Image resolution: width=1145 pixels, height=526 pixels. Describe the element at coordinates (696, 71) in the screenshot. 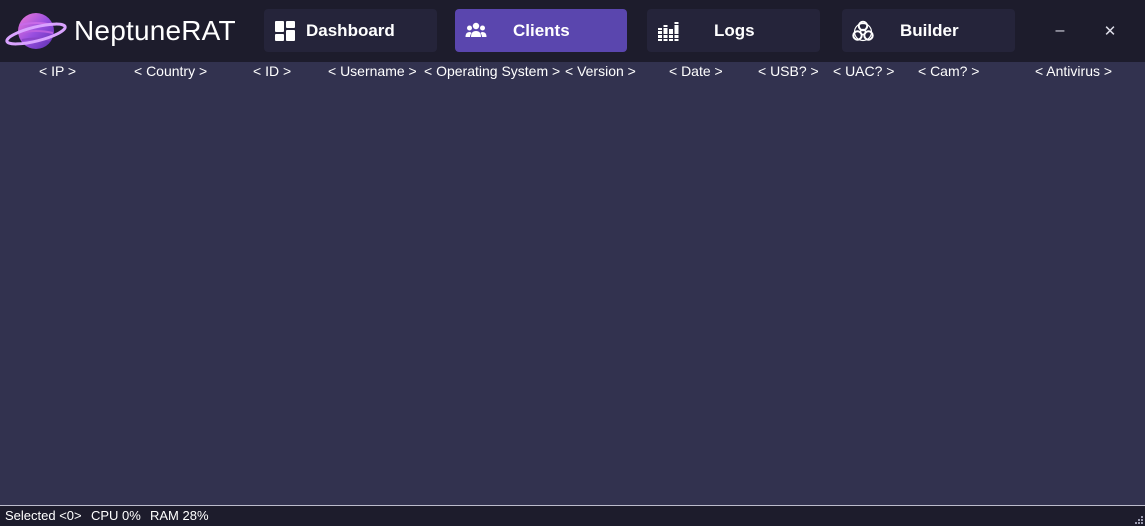

I see `column-header-date: < Date >` at that location.